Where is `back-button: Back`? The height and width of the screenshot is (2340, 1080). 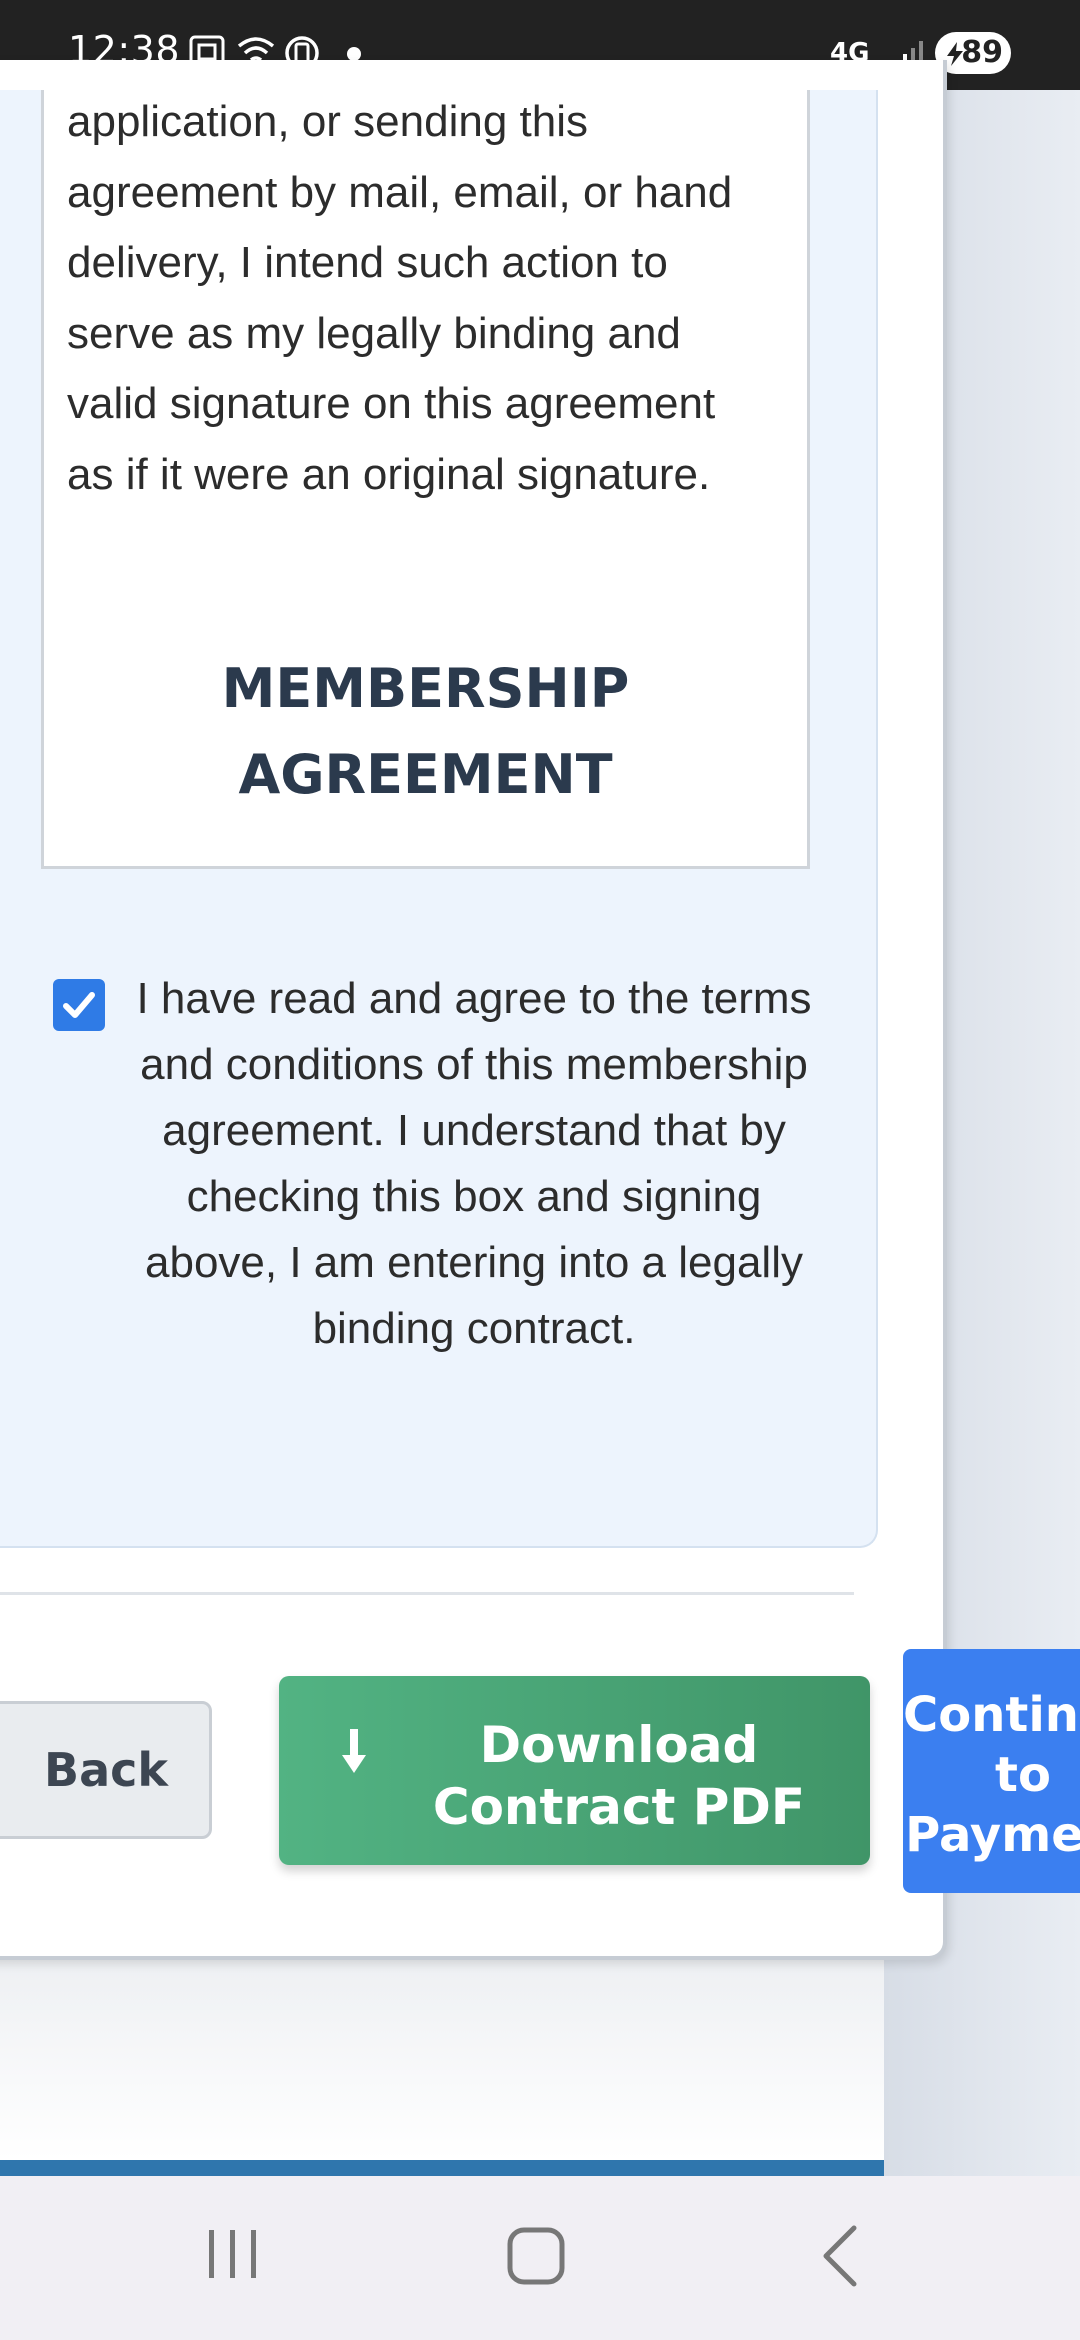
back-button: Back is located at coordinates (106, 1770).